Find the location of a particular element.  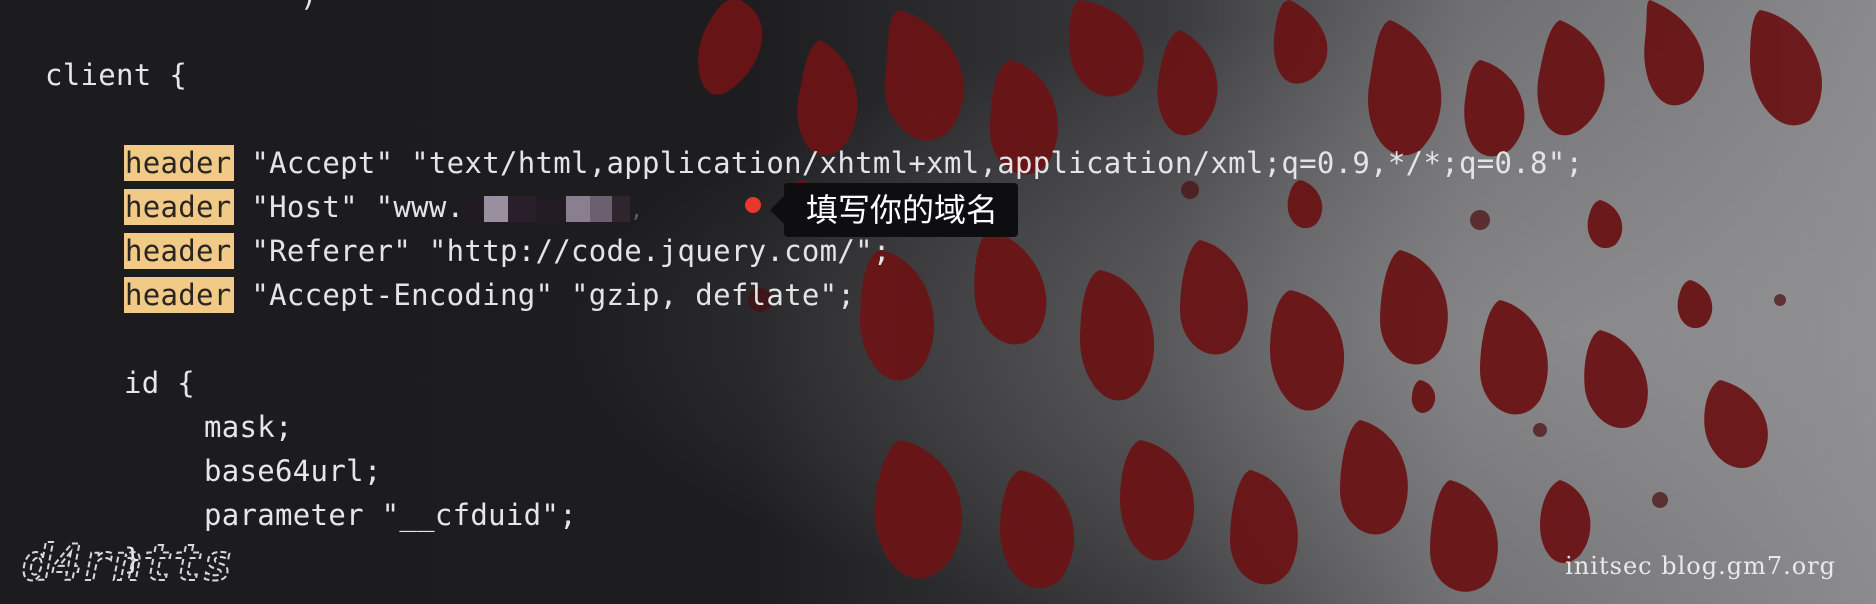

annotation-tooltip-text: 填写你的域名 is located at coordinates (902, 210).